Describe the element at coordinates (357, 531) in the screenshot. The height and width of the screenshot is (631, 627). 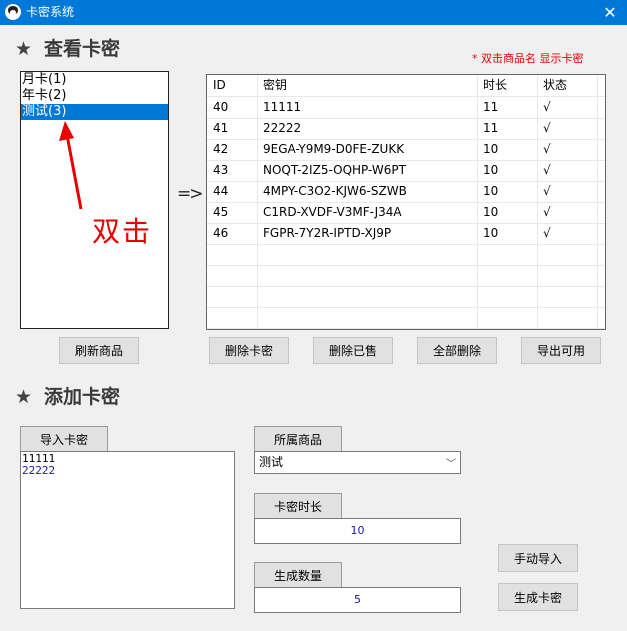
I see `duration-input: 10` at that location.